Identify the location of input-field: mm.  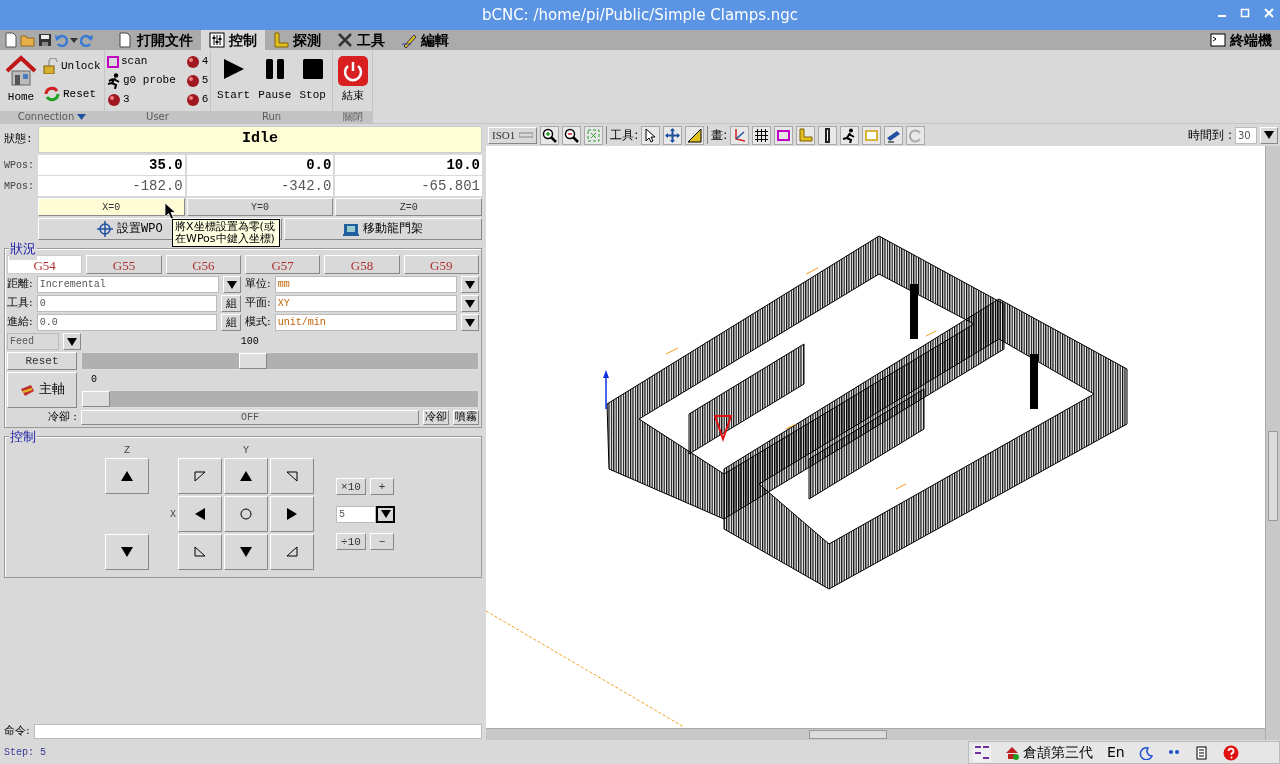
(365, 284).